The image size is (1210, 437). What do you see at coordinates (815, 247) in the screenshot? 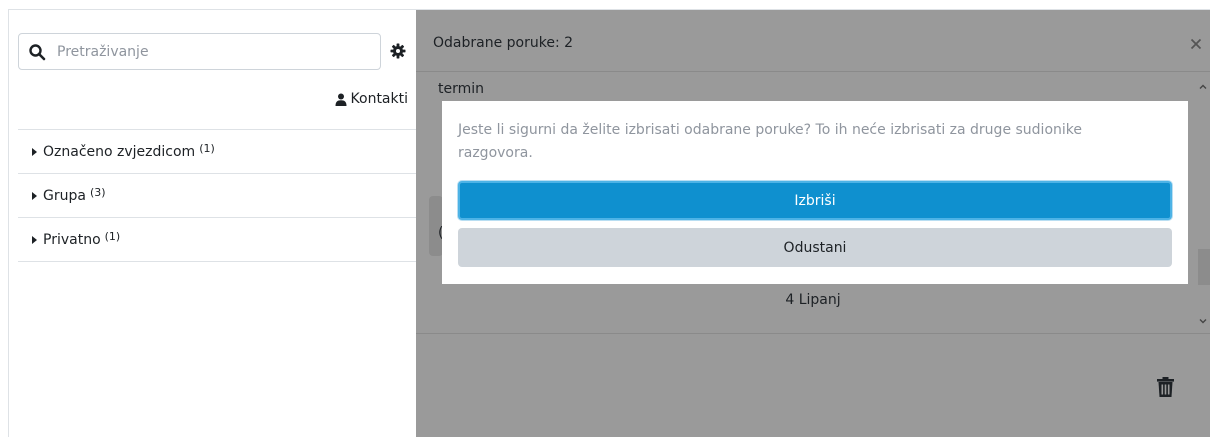
I see `cancel-button: Odustani` at bounding box center [815, 247].